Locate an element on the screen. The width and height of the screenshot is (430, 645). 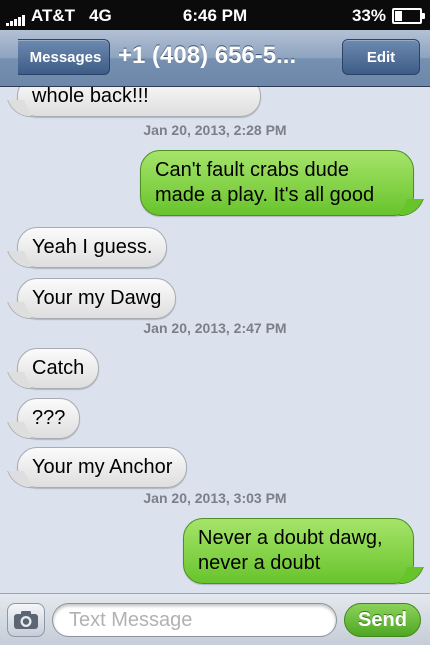
back-button-label: Messages is located at coordinates (65, 57).